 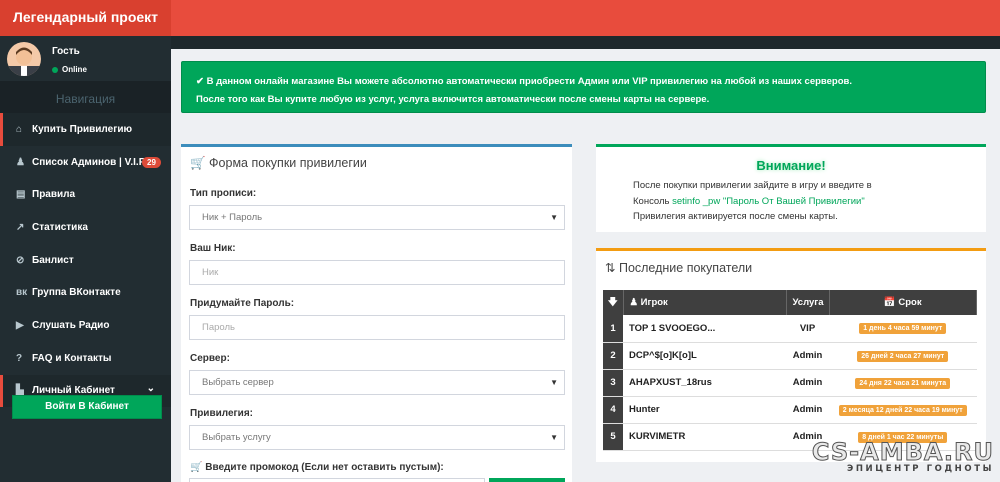 I want to click on player-cell: Hunter, so click(x=704, y=410).